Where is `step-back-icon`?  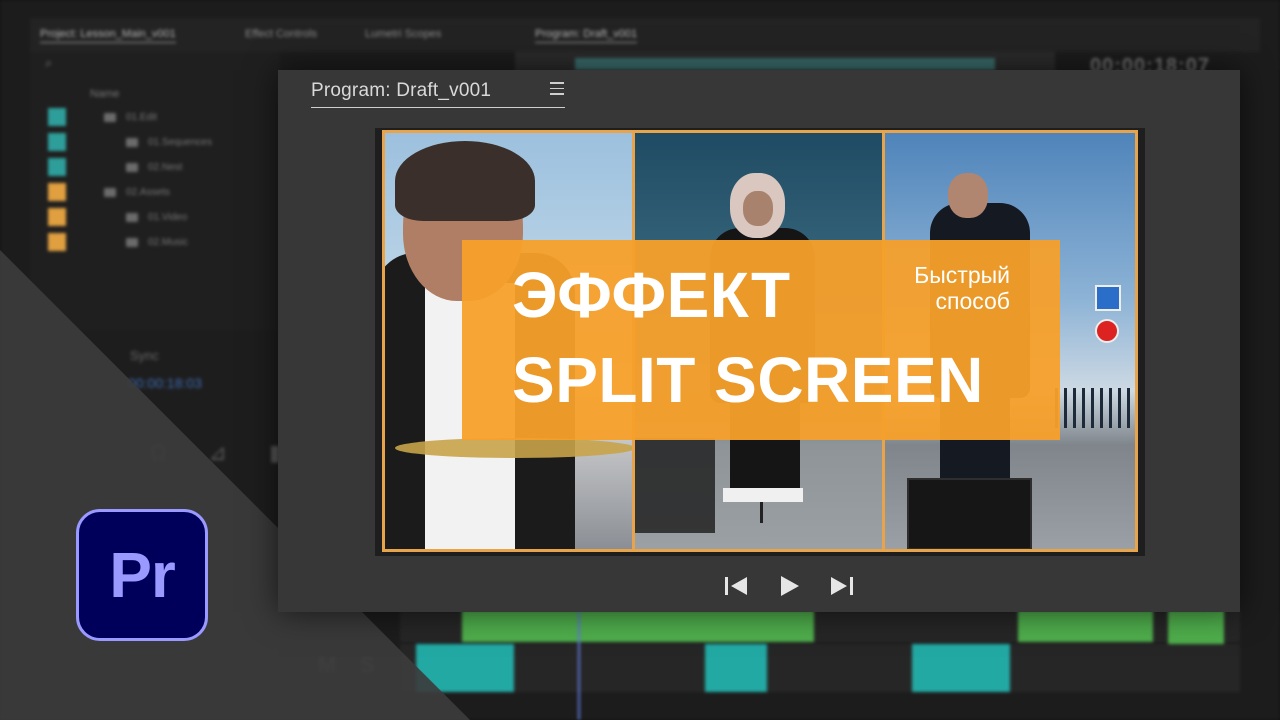 step-back-icon is located at coordinates (739, 586).